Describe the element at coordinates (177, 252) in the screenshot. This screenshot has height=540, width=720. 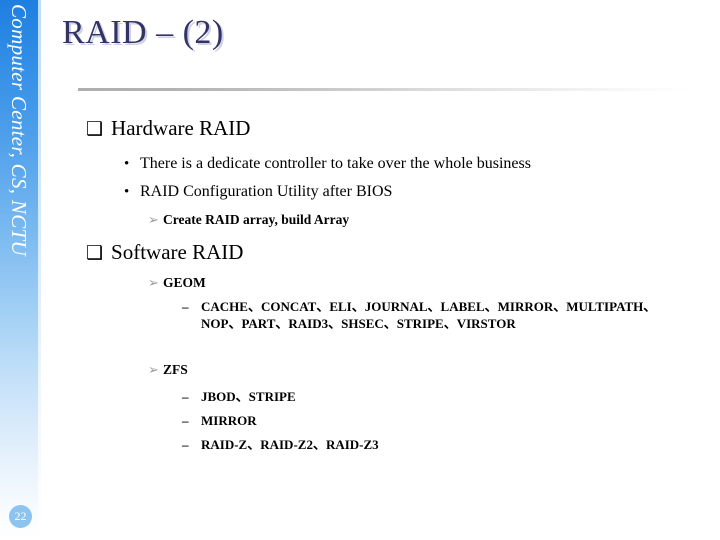
I see `section-heading-text: Software RAID` at that location.